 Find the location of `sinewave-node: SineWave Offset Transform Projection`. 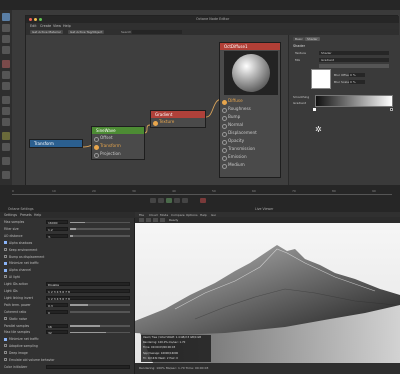

sinewave-node: SineWave Offset Transform Projection is located at coordinates (118, 143).